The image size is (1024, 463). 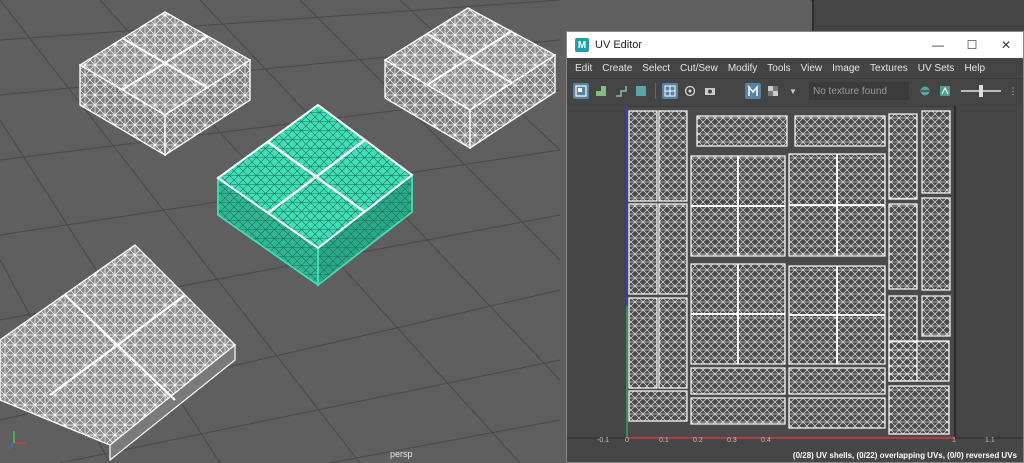 I want to click on minimize-button: —, so click(x=938, y=45).